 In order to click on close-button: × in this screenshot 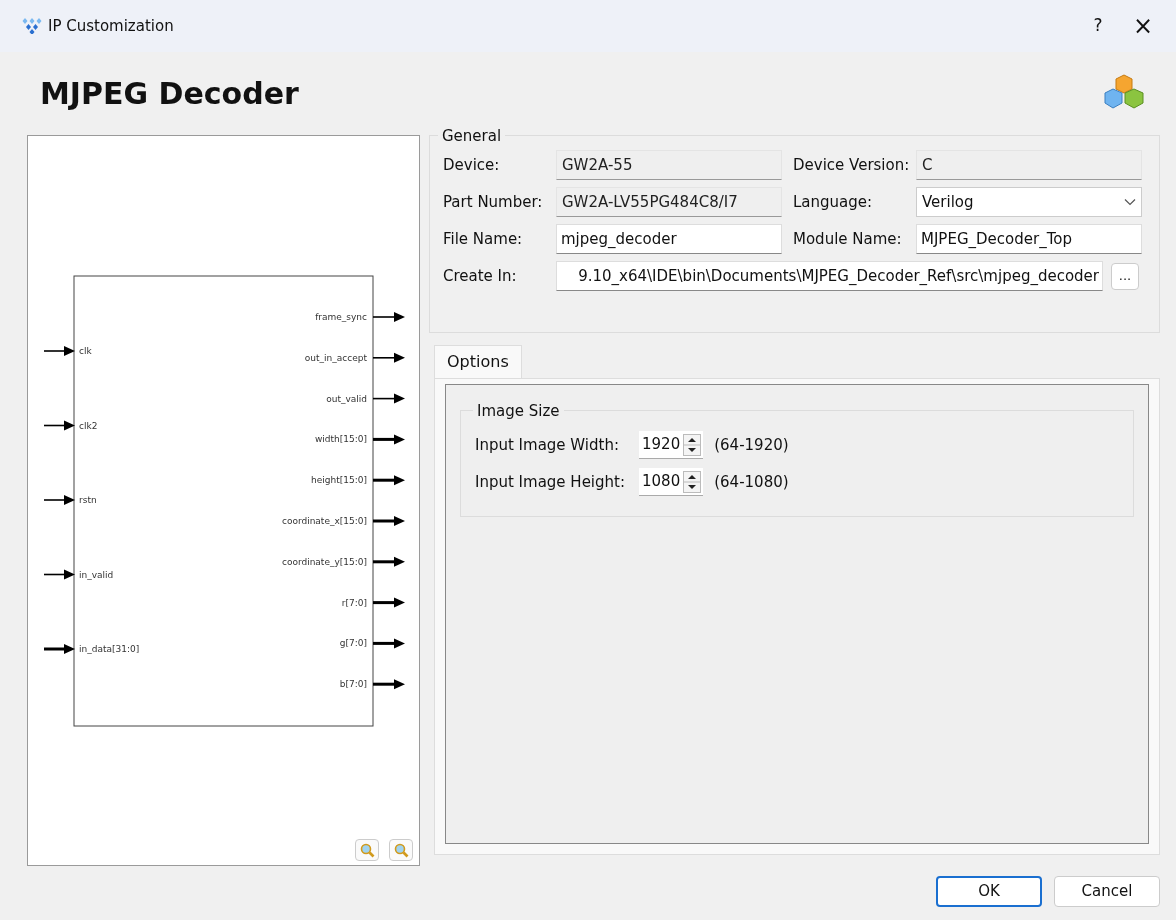, I will do `click(1143, 26)`.